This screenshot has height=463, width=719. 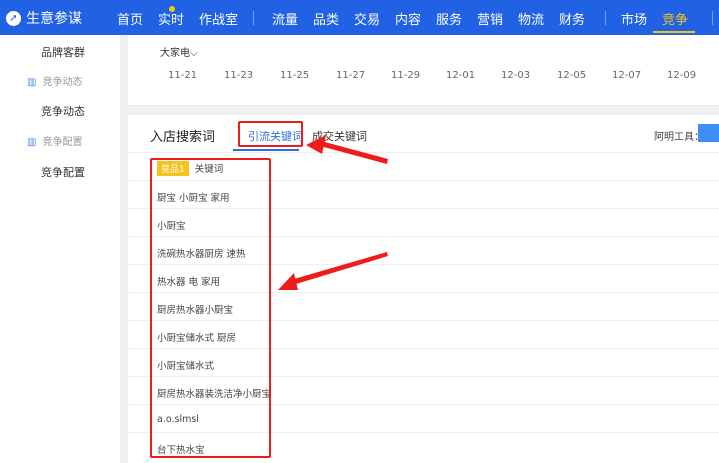 I want to click on arrow-to-keywords, so click(x=333, y=271).